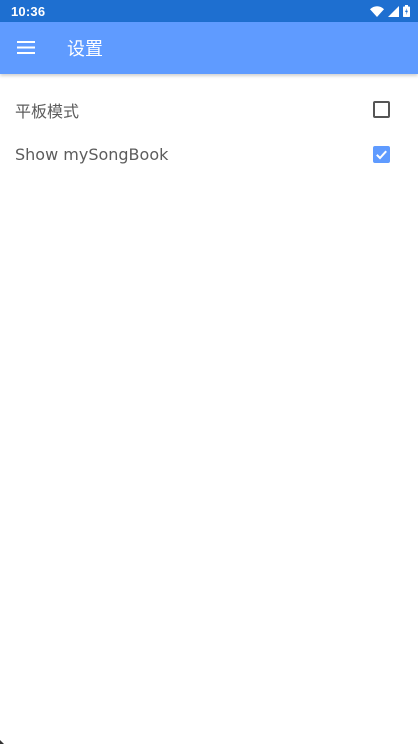 The image size is (418, 744). I want to click on battery-icon, so click(406, 11).